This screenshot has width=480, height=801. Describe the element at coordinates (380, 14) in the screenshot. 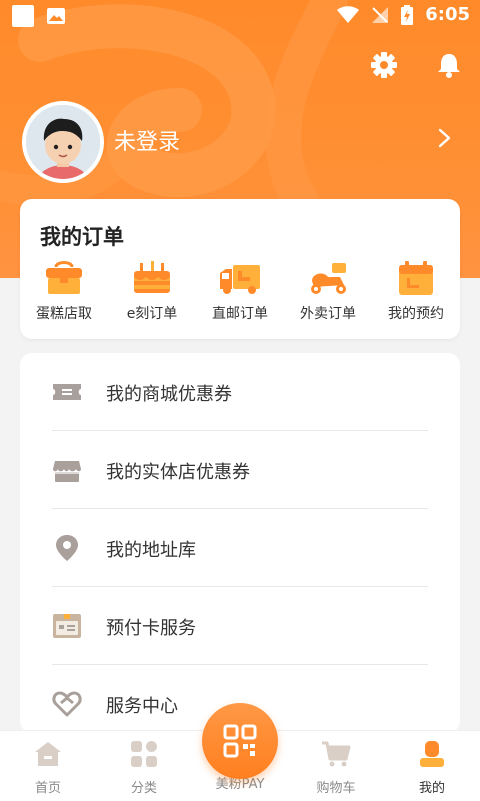

I see `no-signal-icon` at that location.